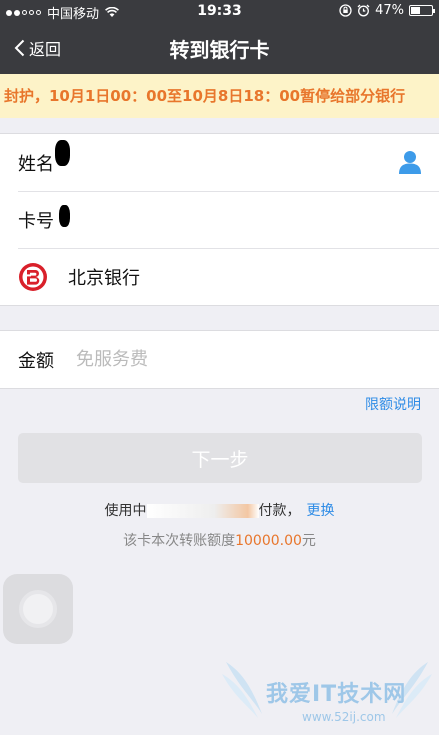 The width and height of the screenshot is (439, 735). I want to click on name-redaction, so click(62, 152).